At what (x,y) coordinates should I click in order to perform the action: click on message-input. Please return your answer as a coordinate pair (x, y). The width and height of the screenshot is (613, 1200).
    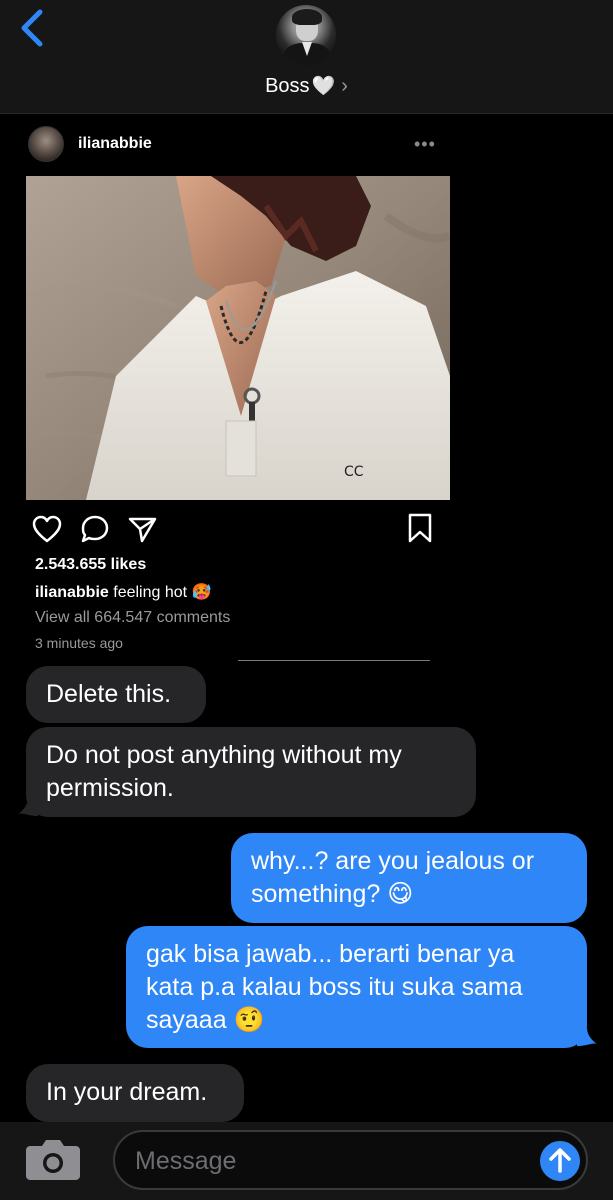
    Looking at the image, I should click on (325, 1161).